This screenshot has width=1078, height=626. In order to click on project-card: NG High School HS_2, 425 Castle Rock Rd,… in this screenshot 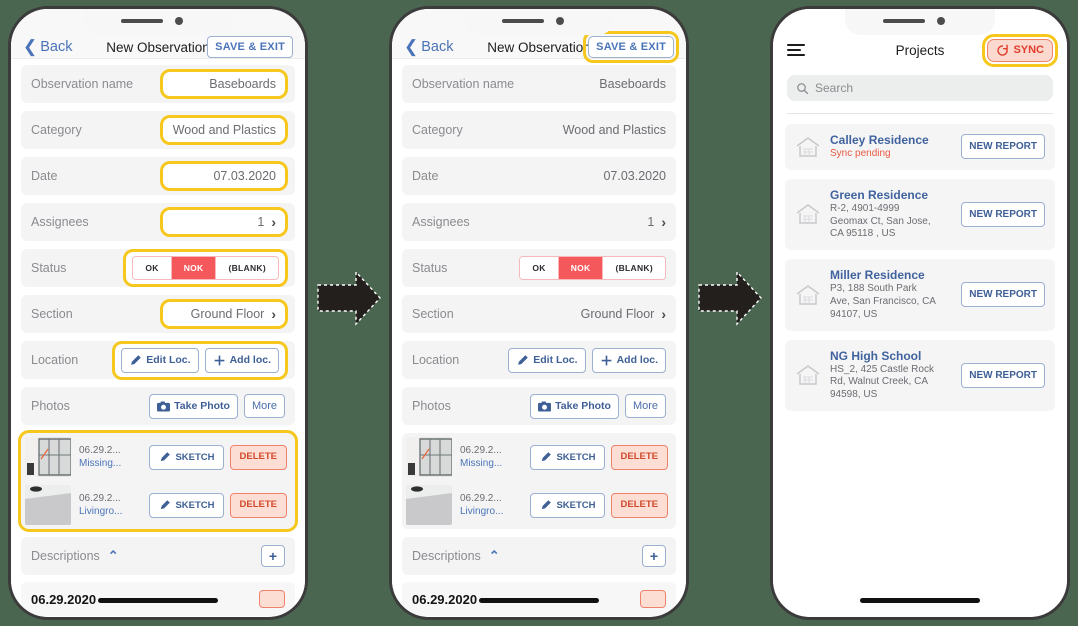, I will do `click(920, 375)`.